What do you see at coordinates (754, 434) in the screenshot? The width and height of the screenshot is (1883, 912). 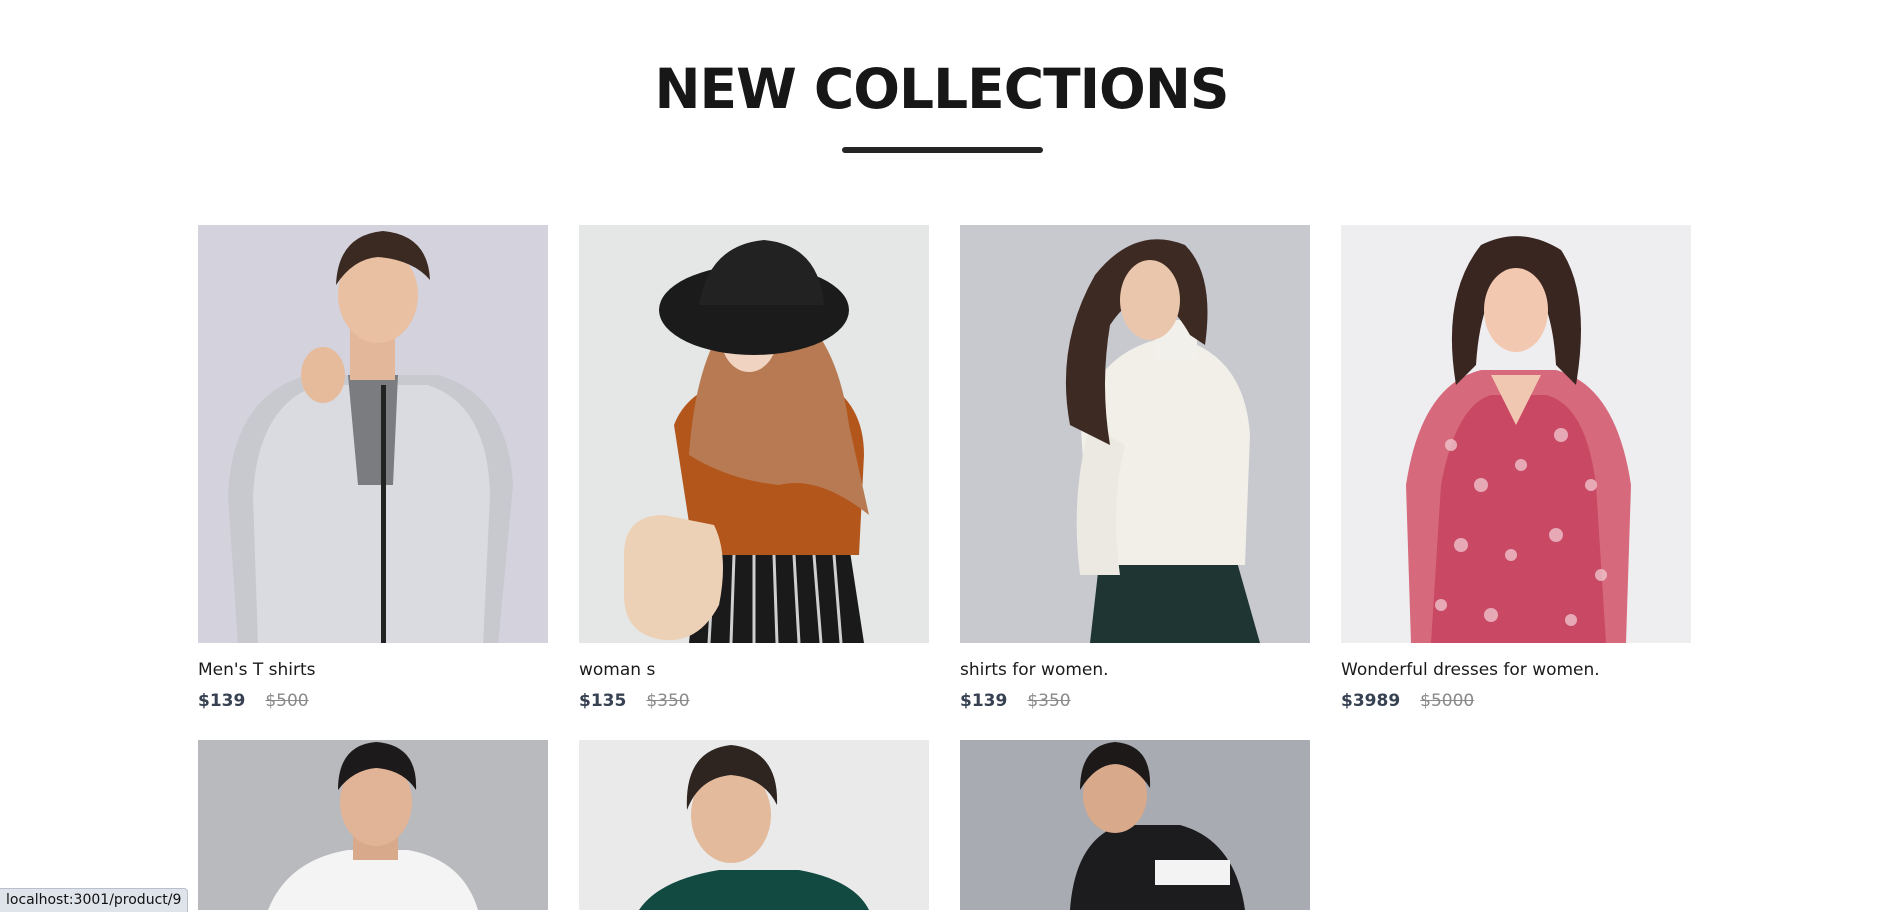 I see `woman-hijab-hat-photo` at bounding box center [754, 434].